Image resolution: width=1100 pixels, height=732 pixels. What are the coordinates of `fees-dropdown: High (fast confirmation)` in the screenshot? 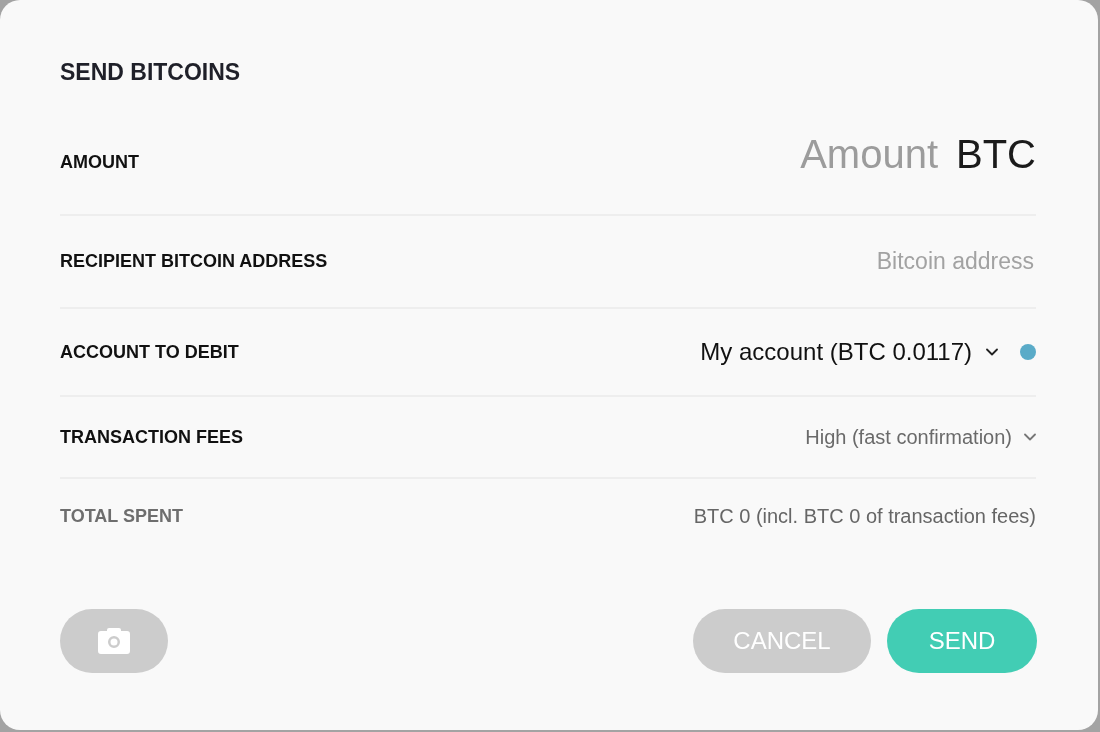 It's located at (920, 437).